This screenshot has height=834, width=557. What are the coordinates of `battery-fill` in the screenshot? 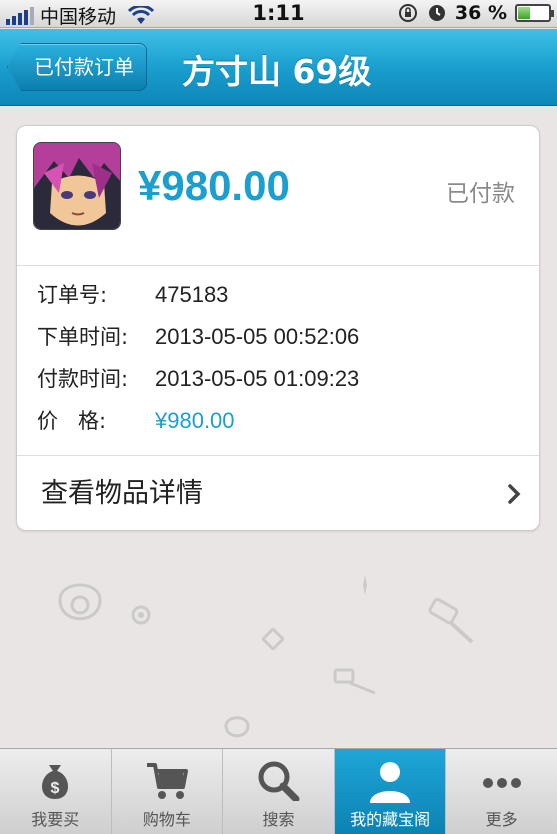 It's located at (524, 13).